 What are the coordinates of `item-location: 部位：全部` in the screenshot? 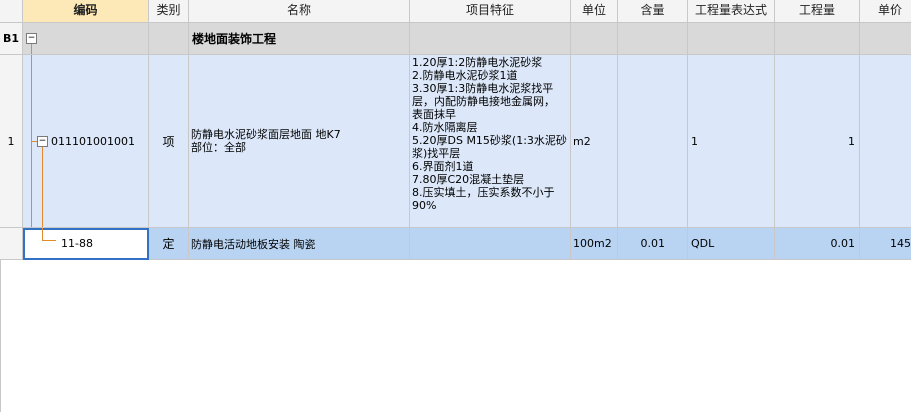 It's located at (218, 147).